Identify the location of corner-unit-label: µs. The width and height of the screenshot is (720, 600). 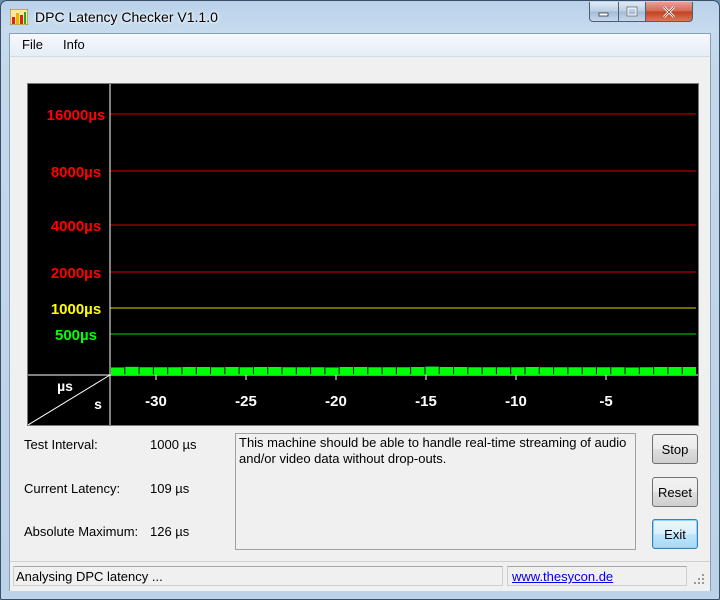
(65, 386).